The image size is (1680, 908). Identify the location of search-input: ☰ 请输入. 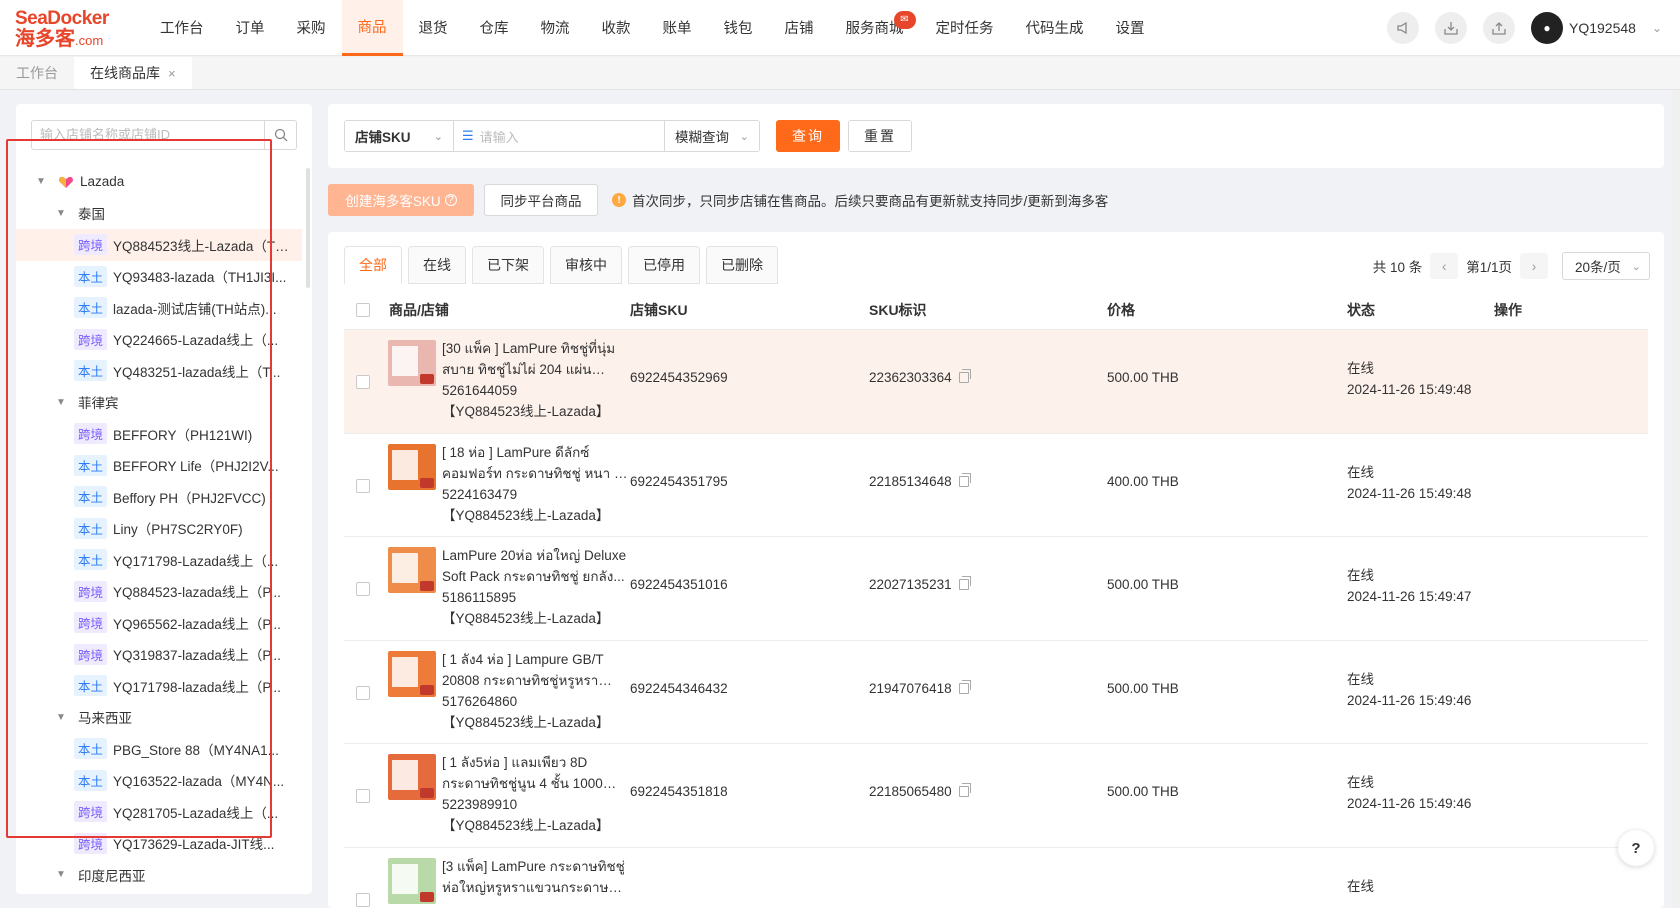
(559, 136).